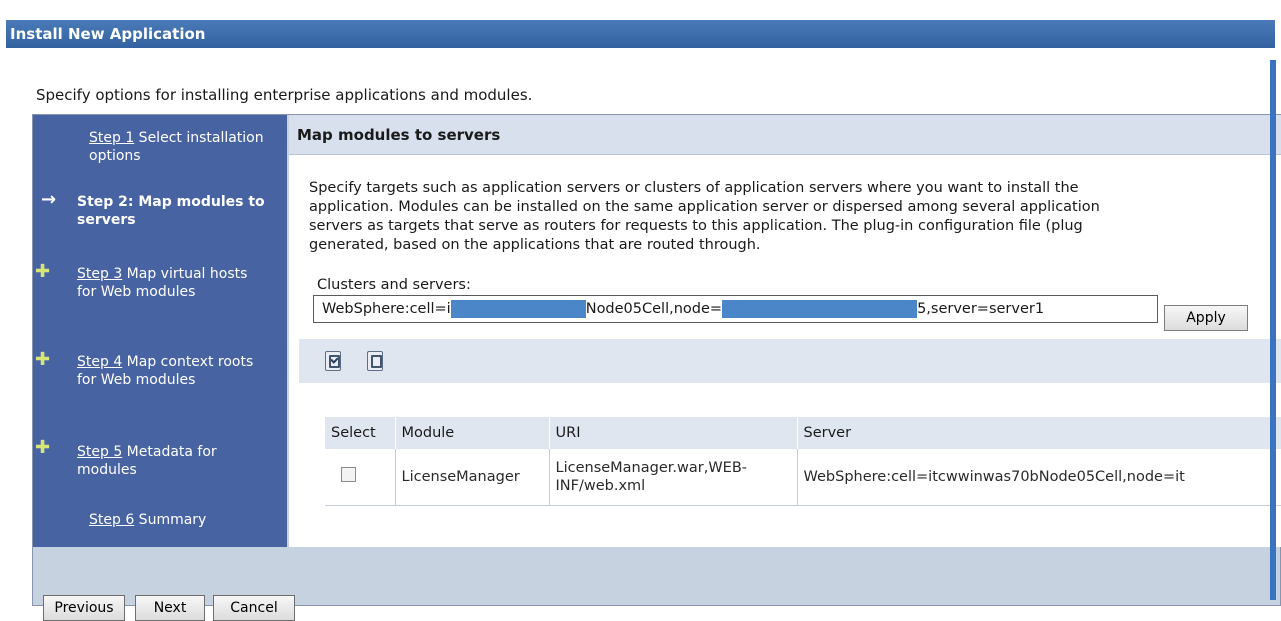  What do you see at coordinates (43, 359) in the screenshot?
I see `step-4-marker-icon: ✚` at bounding box center [43, 359].